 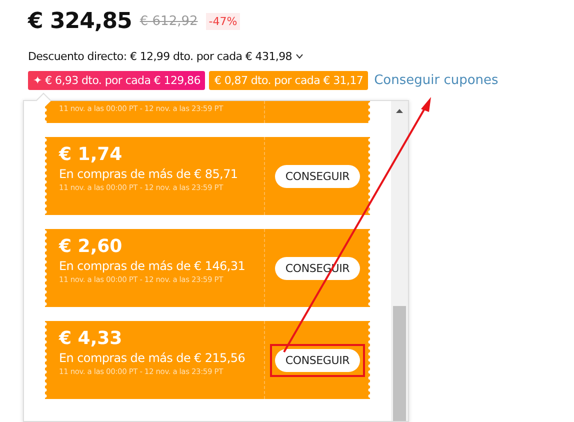 I want to click on coupon-tag: ✦ € 6,93 dto. por cada € 129,86, so click(x=117, y=80).